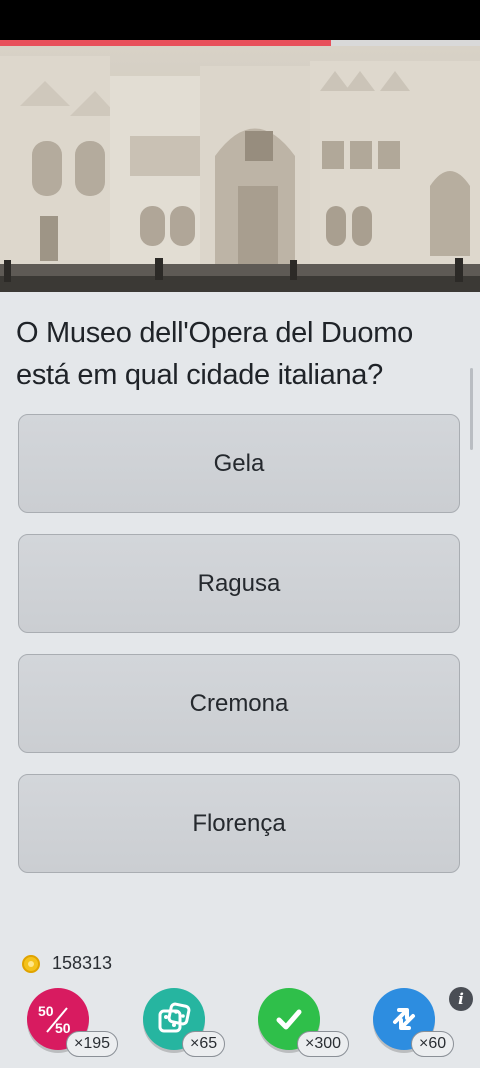 This screenshot has height=1068, width=480. I want to click on coin-icon, so click(31, 963).